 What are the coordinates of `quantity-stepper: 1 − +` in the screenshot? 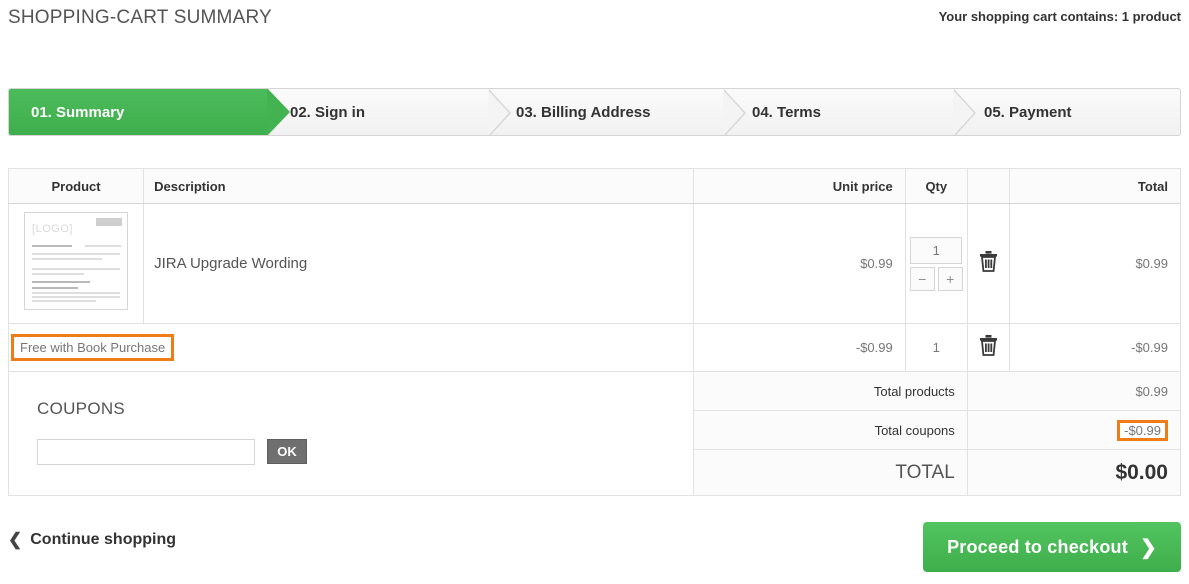 It's located at (936, 263).